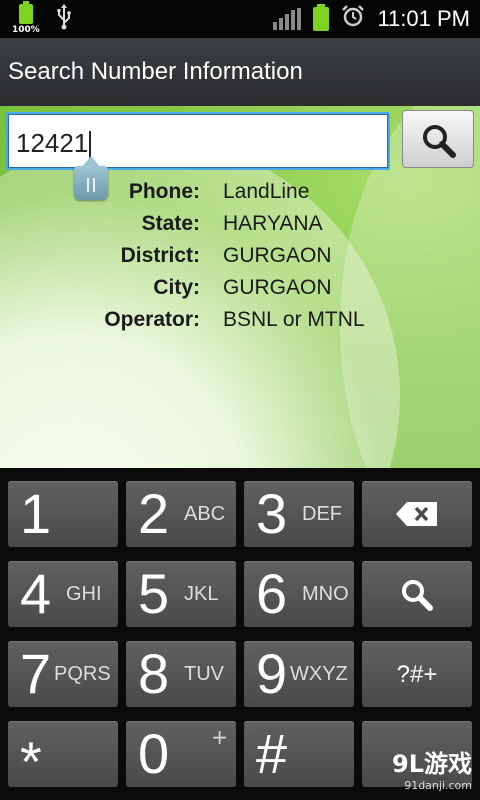  Describe the element at coordinates (90, 145) in the screenshot. I see `text-caret` at that location.